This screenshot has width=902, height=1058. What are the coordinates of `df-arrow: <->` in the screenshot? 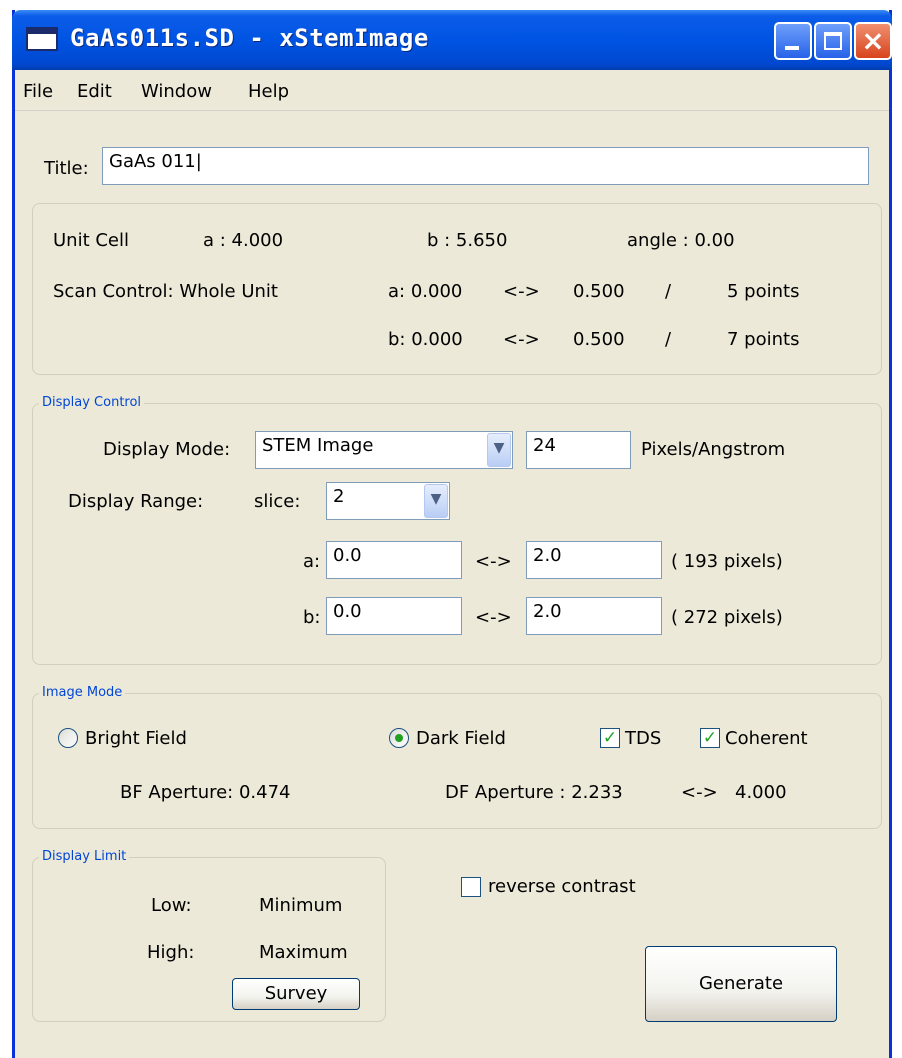 It's located at (699, 792).